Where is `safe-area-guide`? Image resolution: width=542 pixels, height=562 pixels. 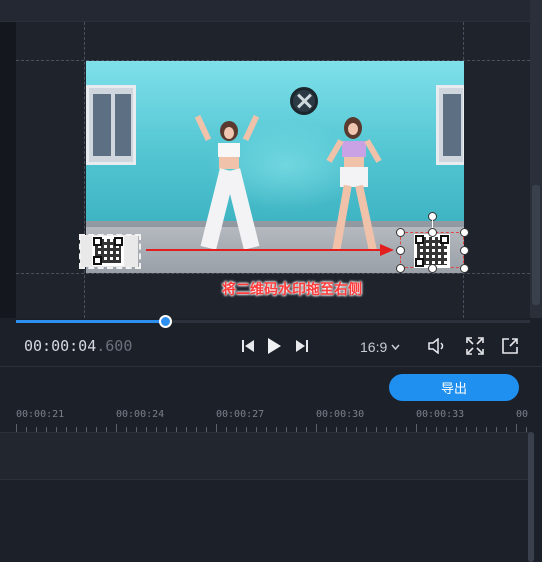
safe-area-guide is located at coordinates (273, 273).